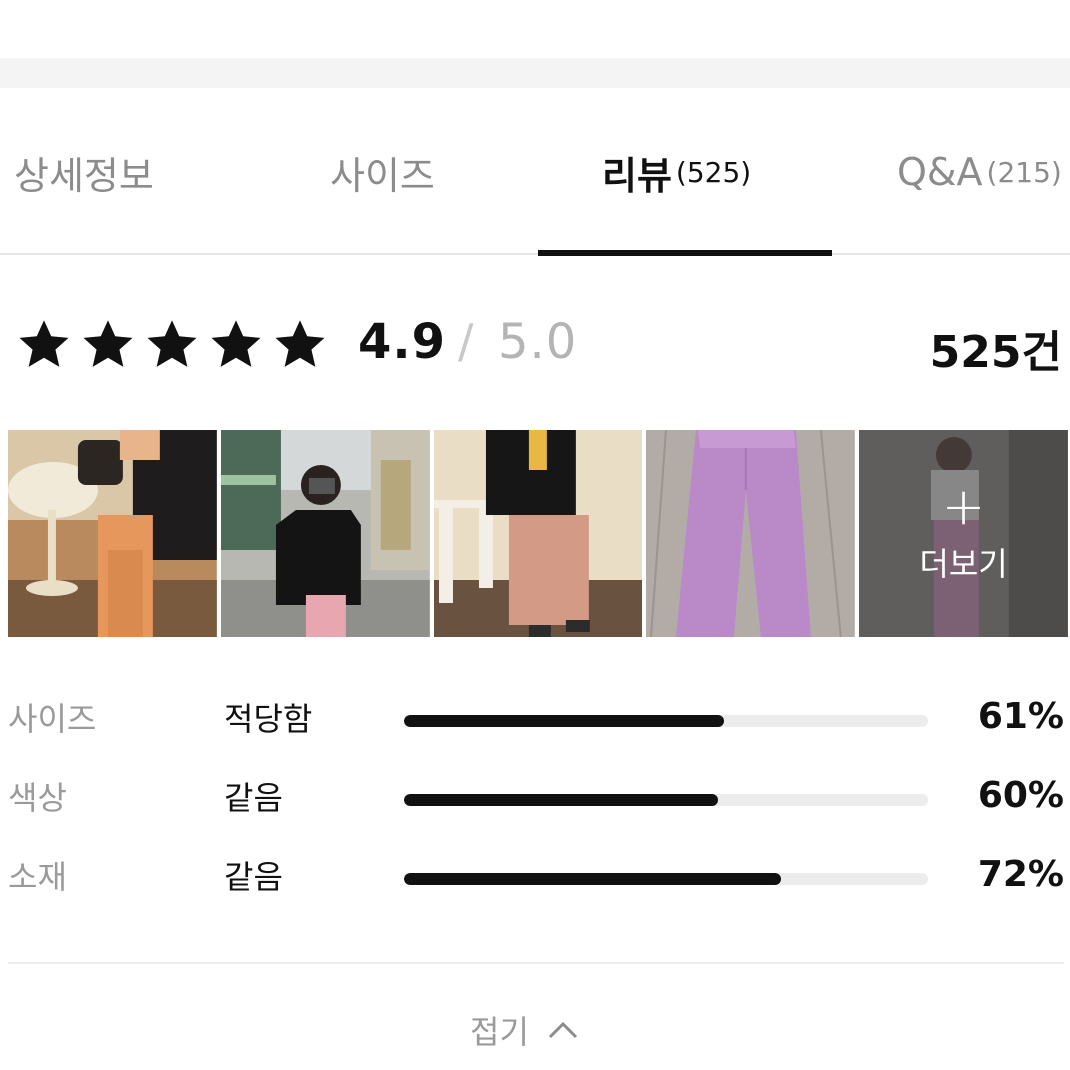 This screenshot has height=1070, width=1070. What do you see at coordinates (382, 175) in the screenshot?
I see `tab-label: 사이즈` at bounding box center [382, 175].